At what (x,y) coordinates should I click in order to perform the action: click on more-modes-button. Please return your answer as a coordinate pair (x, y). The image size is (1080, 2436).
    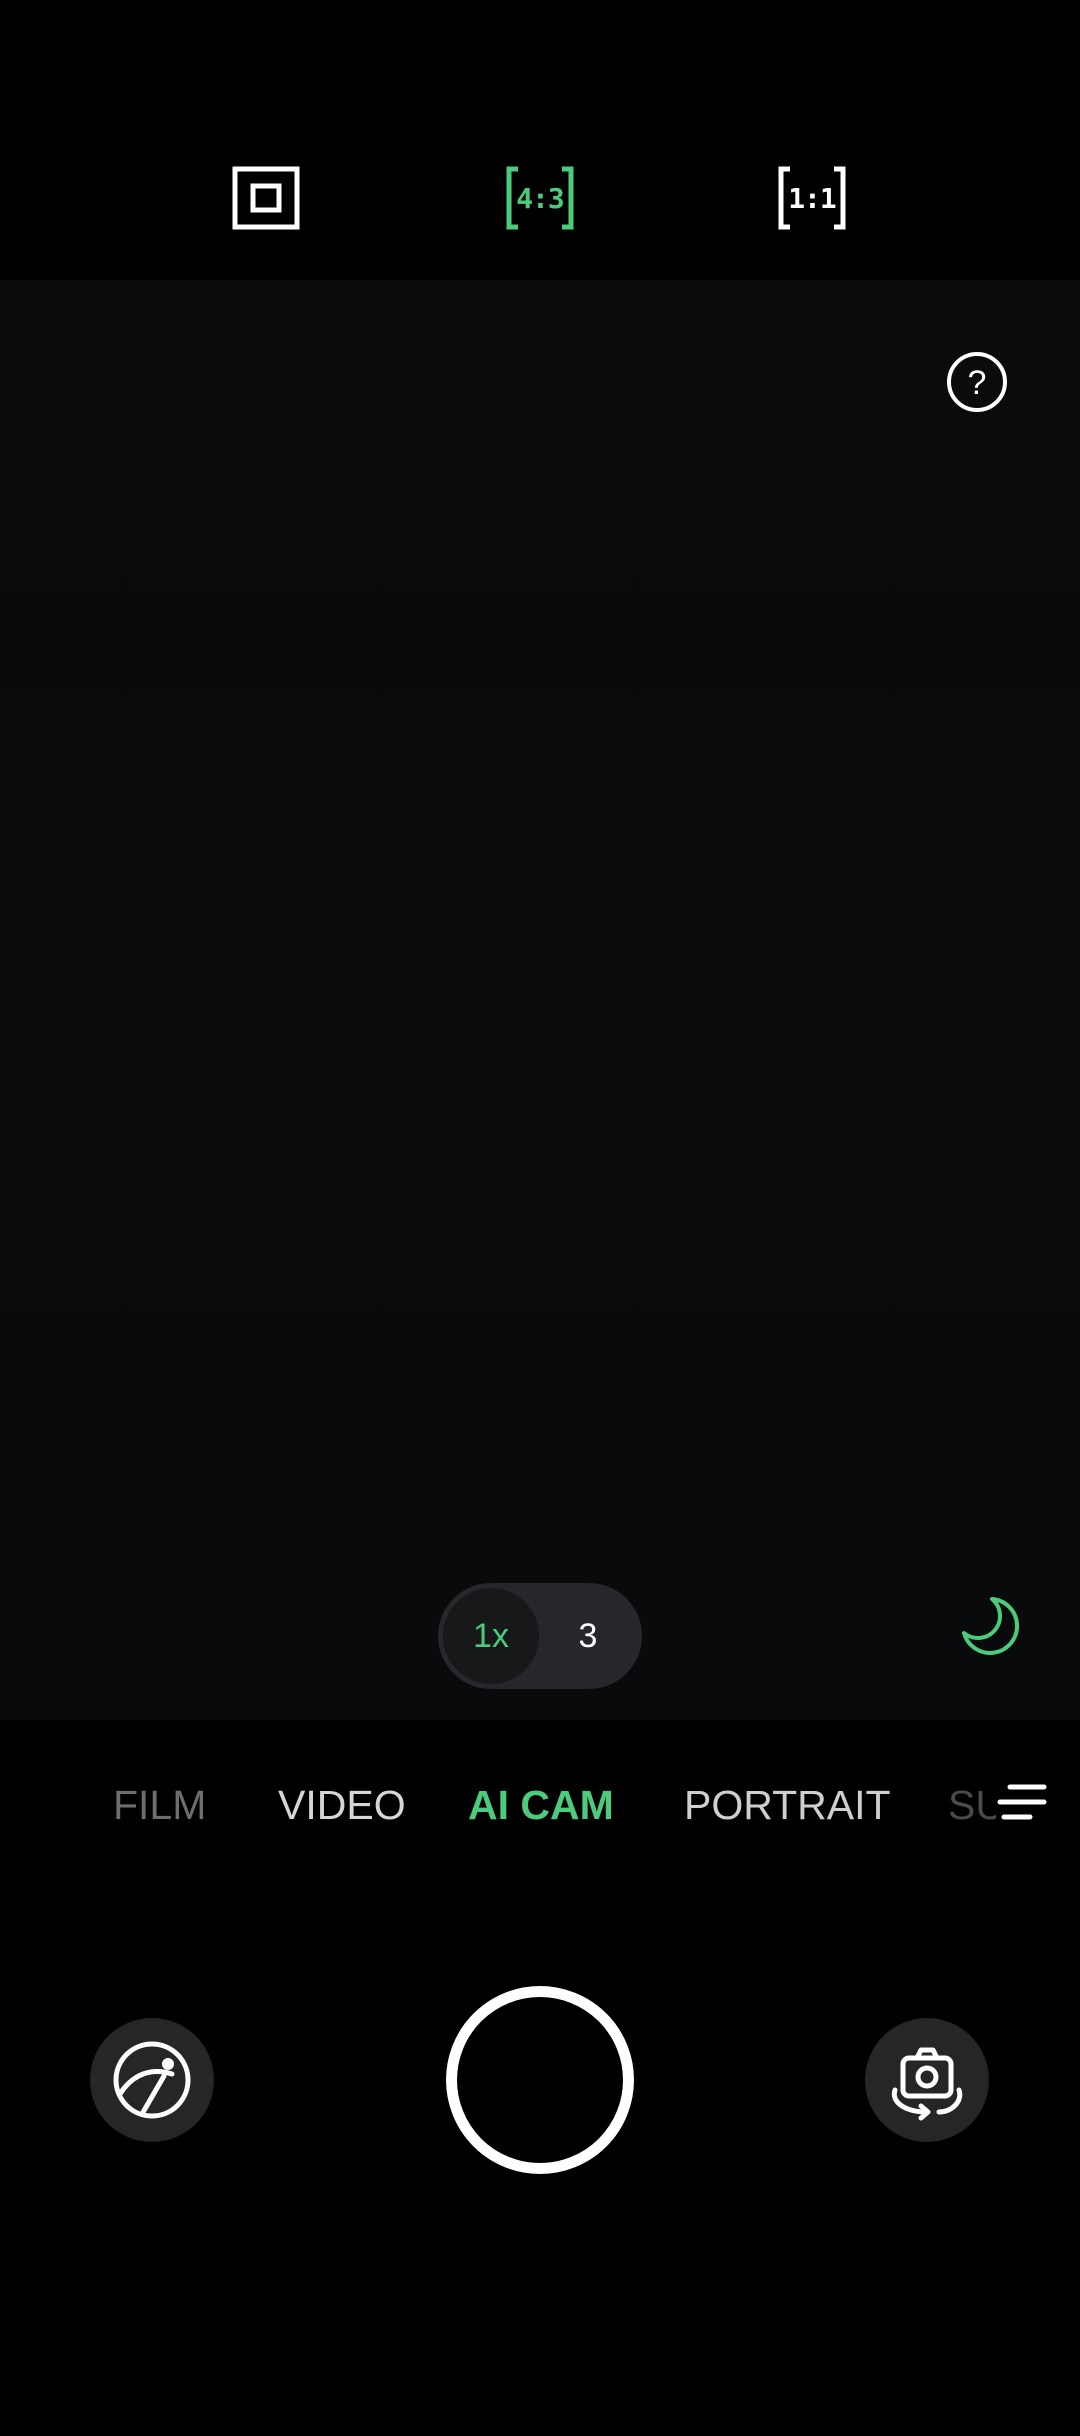
    Looking at the image, I should click on (1024, 1803).